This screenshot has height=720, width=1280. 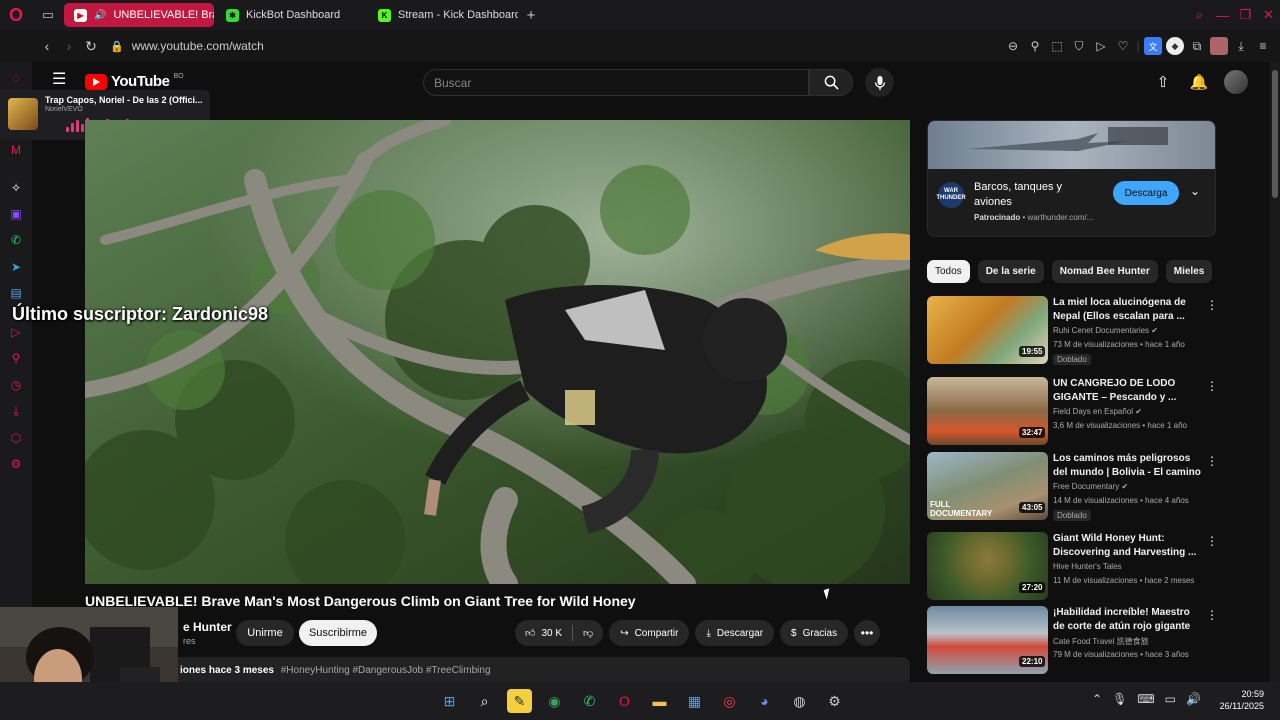 What do you see at coordinates (16, 293) in the screenshot?
I see `extension-sidebar-icon: ▤` at bounding box center [16, 293].